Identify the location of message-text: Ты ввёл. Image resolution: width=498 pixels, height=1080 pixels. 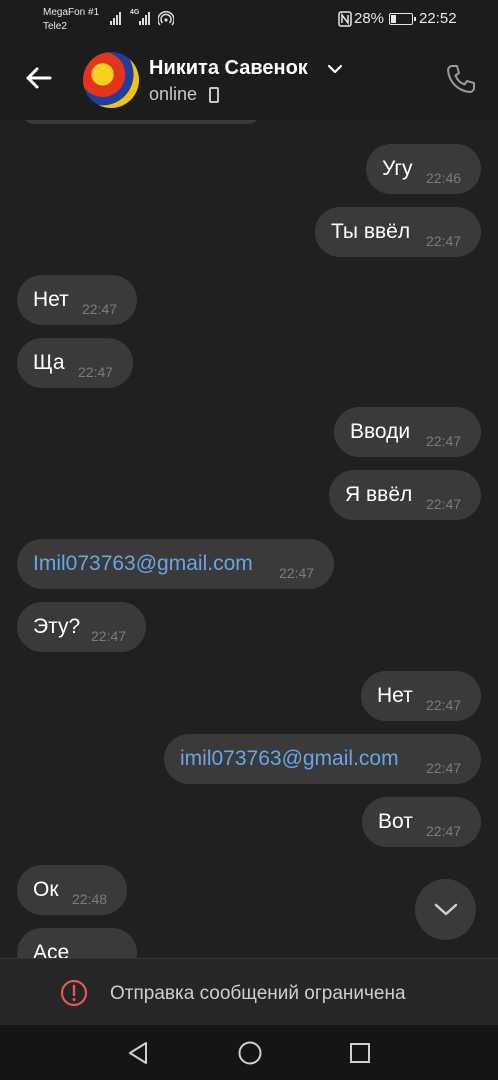
(371, 231).